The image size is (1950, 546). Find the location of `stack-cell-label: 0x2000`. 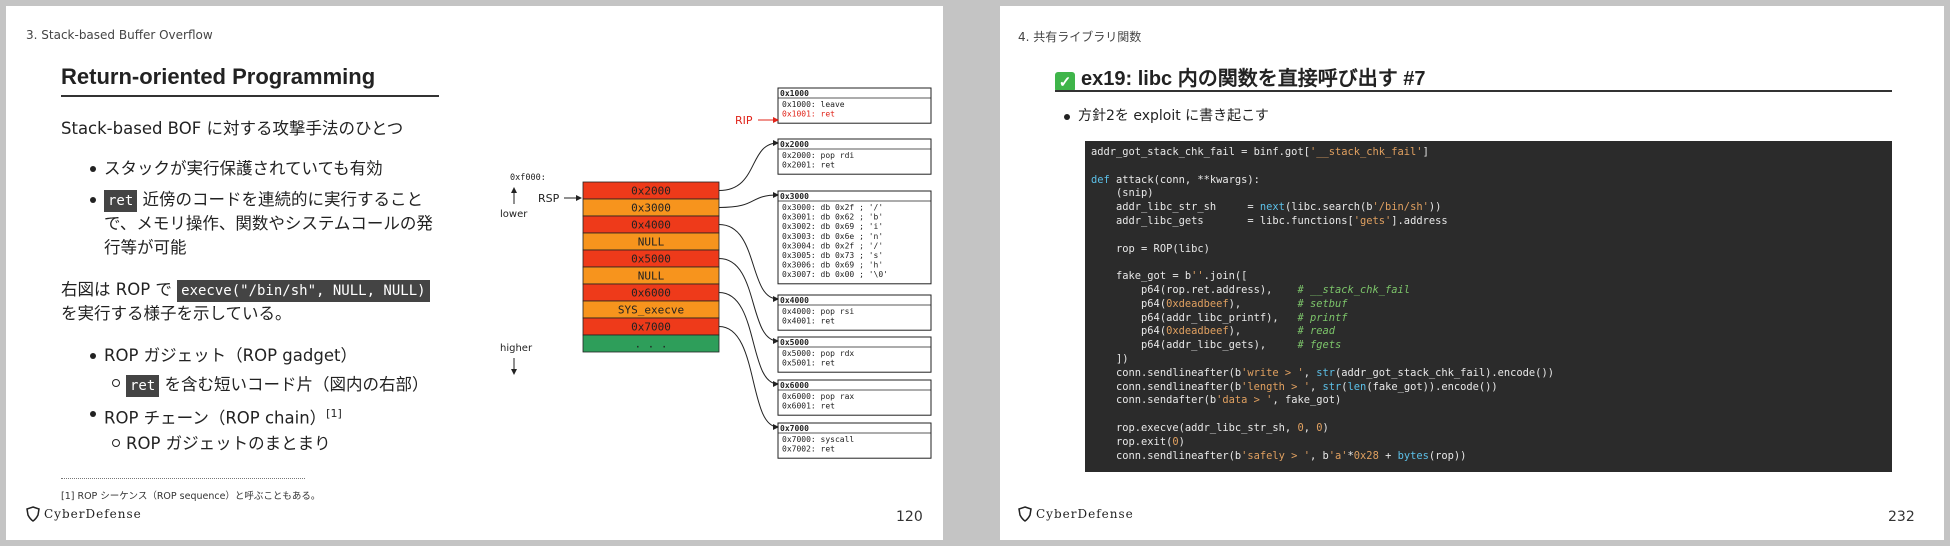

stack-cell-label: 0x2000 is located at coordinates (651, 191).